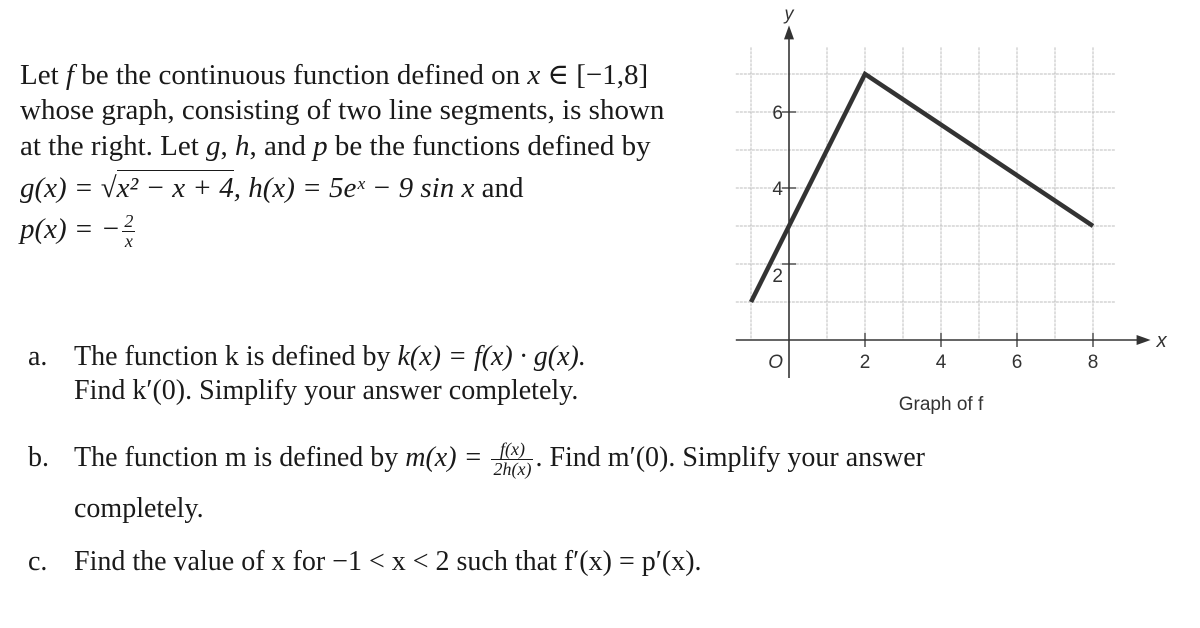 The height and width of the screenshot is (628, 1200). I want to click on x-tick-label: 8, so click(1093, 362).